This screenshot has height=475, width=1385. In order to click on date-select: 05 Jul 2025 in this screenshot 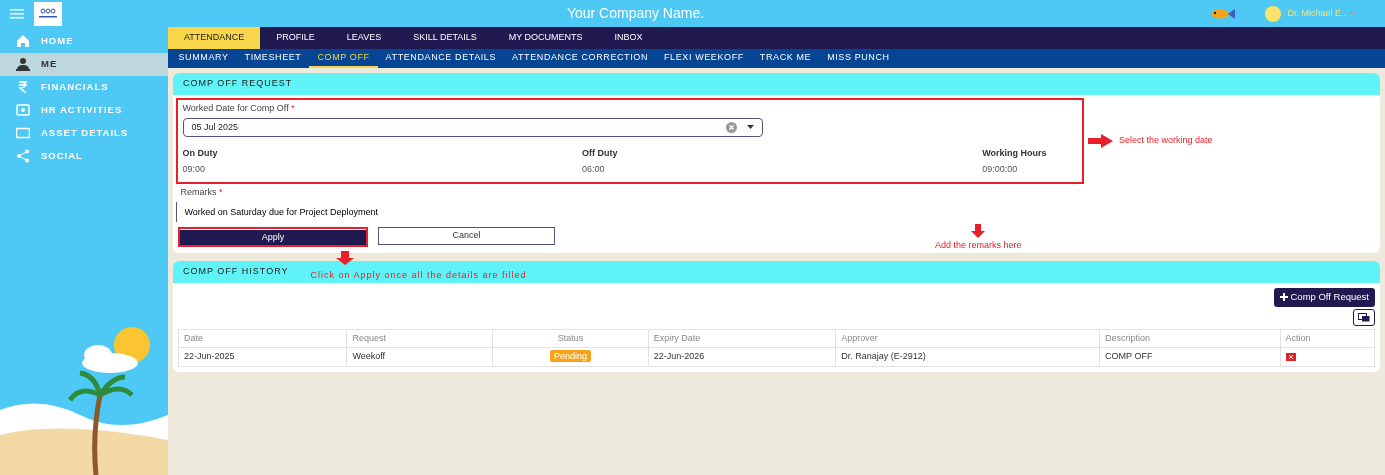, I will do `click(472, 127)`.